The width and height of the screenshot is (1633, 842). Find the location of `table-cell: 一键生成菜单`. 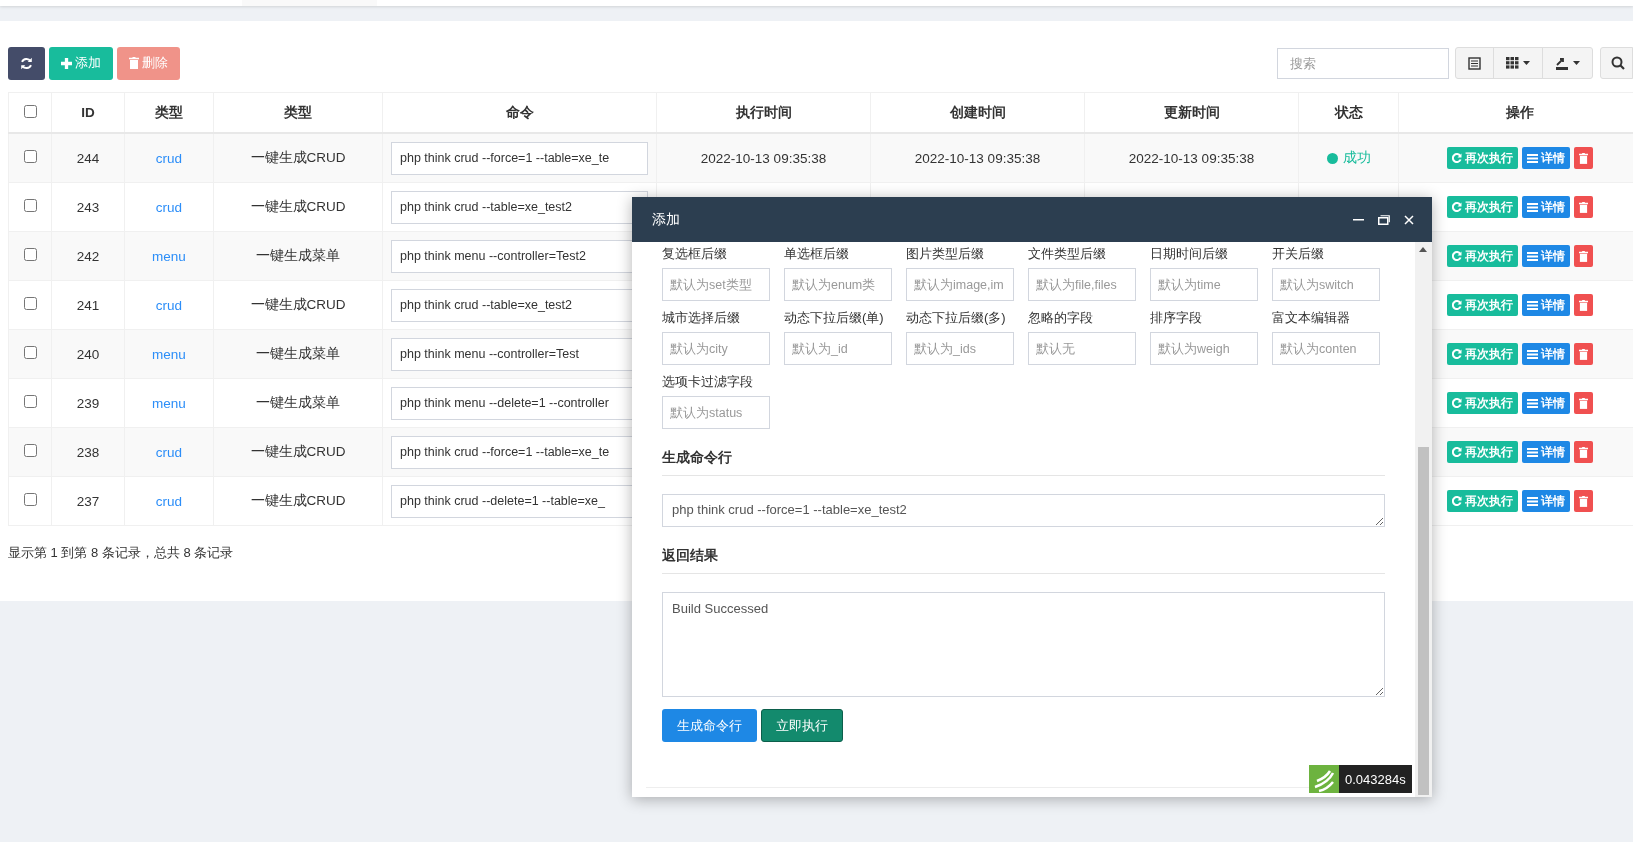

table-cell: 一键生成菜单 is located at coordinates (298, 256).